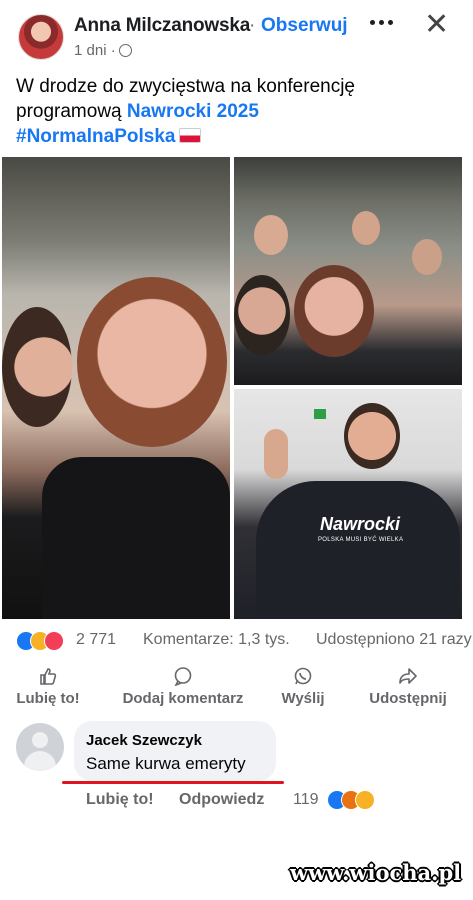 This screenshot has width=473, height=900. What do you see at coordinates (304, 26) in the screenshot?
I see `follow-button: Obserwuj` at bounding box center [304, 26].